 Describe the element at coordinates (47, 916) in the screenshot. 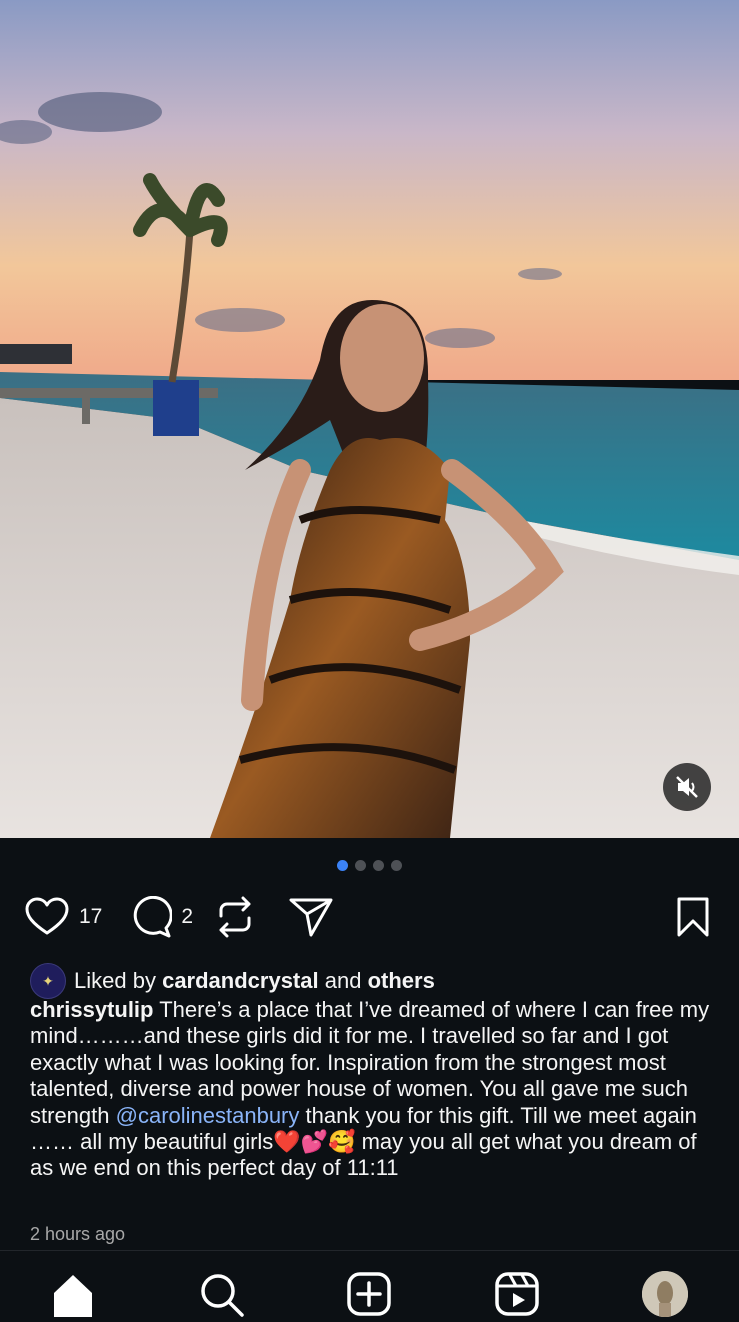

I see `heart-icon` at that location.